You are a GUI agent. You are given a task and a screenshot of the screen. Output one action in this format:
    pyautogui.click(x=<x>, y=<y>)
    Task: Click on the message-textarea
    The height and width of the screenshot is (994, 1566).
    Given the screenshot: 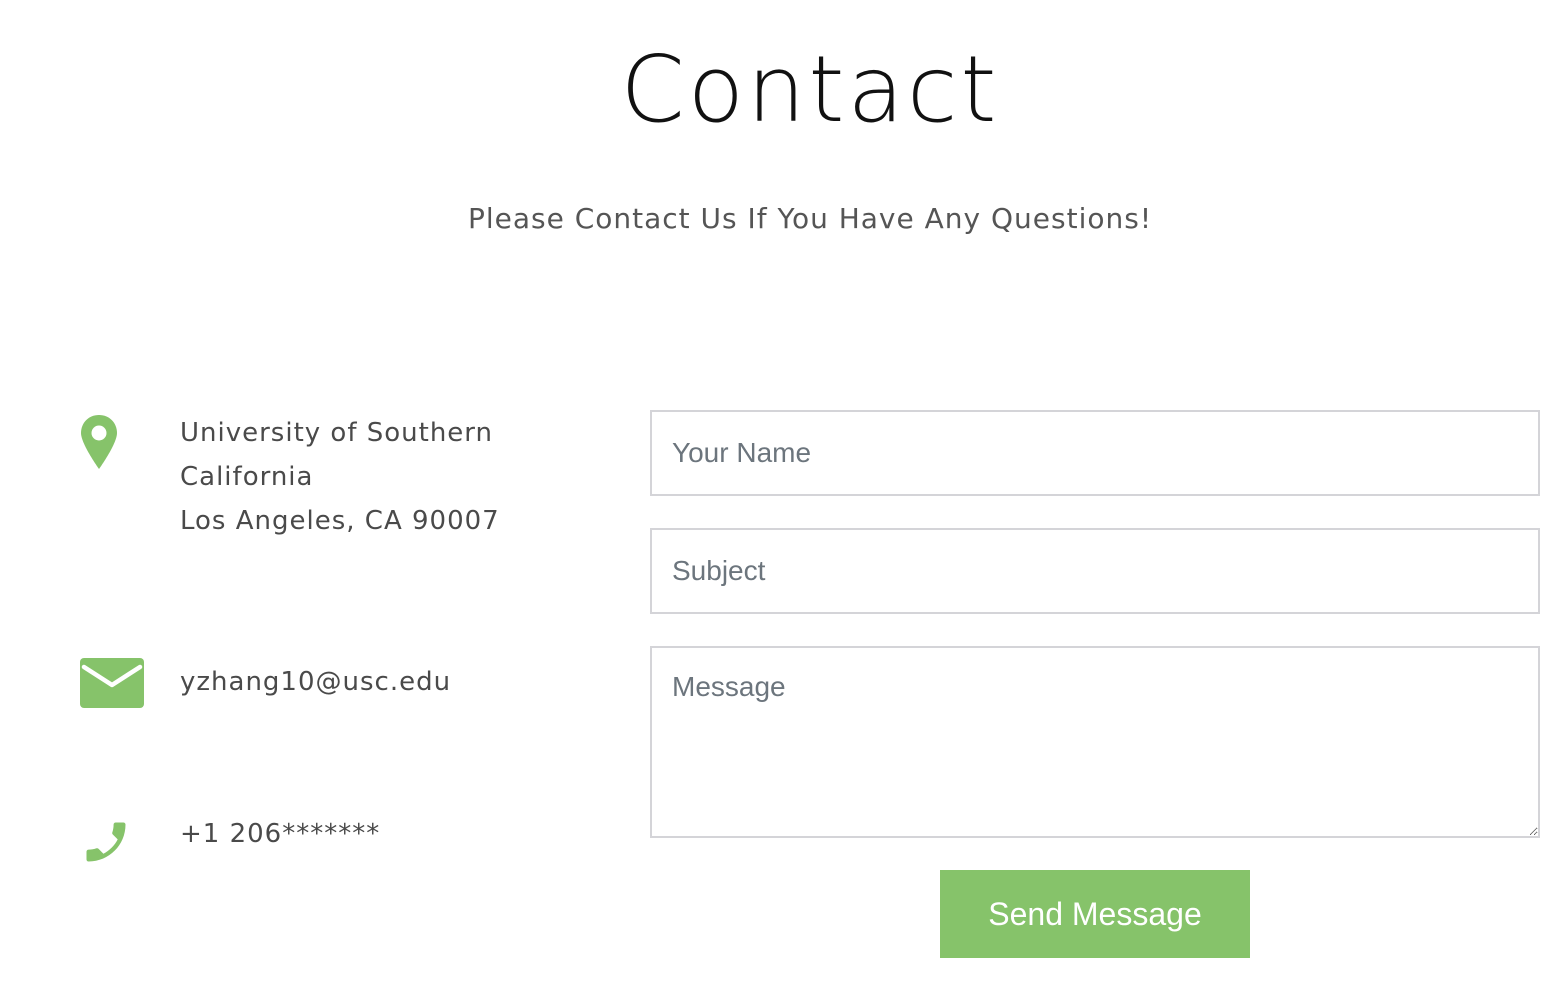 What is the action you would take?
    pyautogui.click(x=1095, y=742)
    